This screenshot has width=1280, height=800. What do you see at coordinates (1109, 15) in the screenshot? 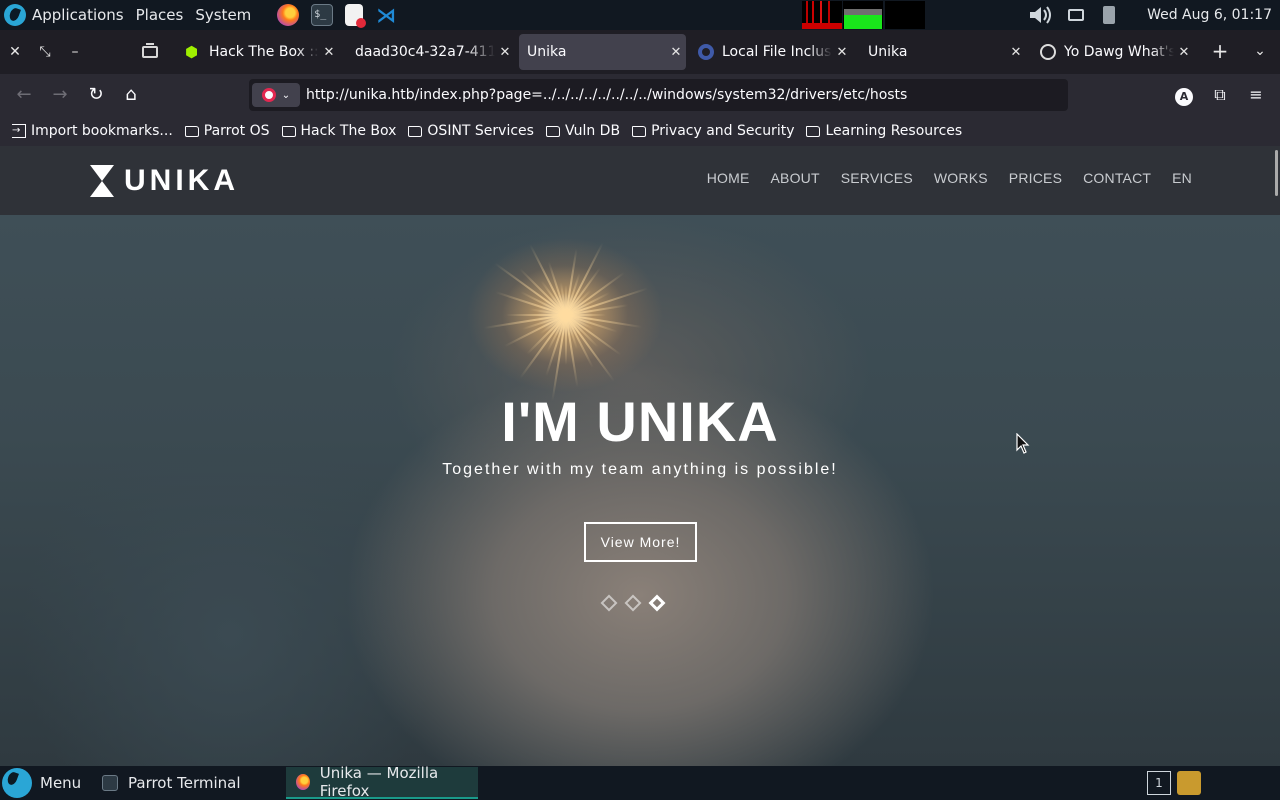
I see `battery-icon` at bounding box center [1109, 15].